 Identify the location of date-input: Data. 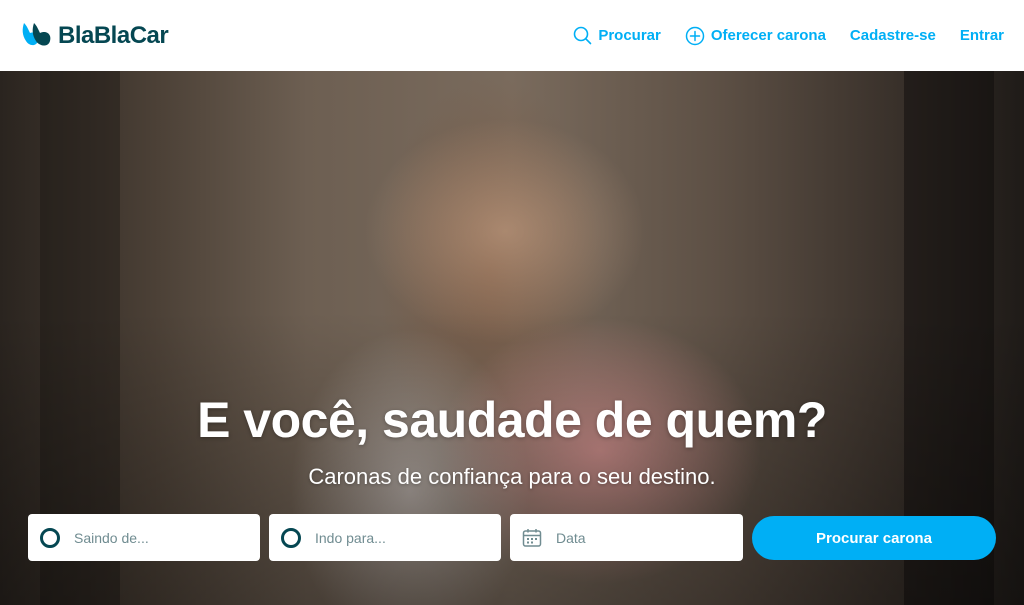
(626, 537).